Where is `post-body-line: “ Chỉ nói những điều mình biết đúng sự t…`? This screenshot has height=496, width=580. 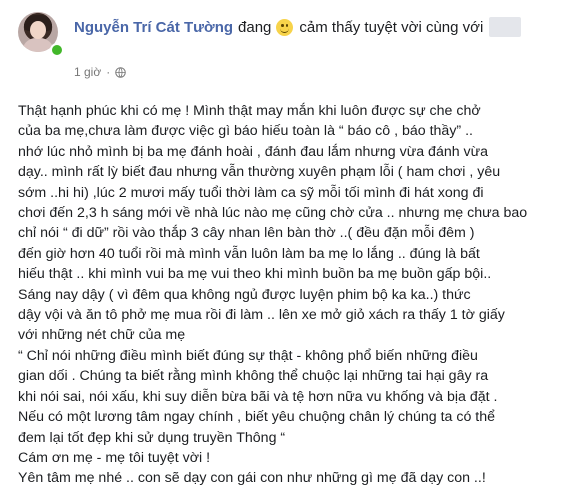
post-body-line: “ Chỉ nói những điều mình biết đúng sự t… is located at coordinates (248, 355).